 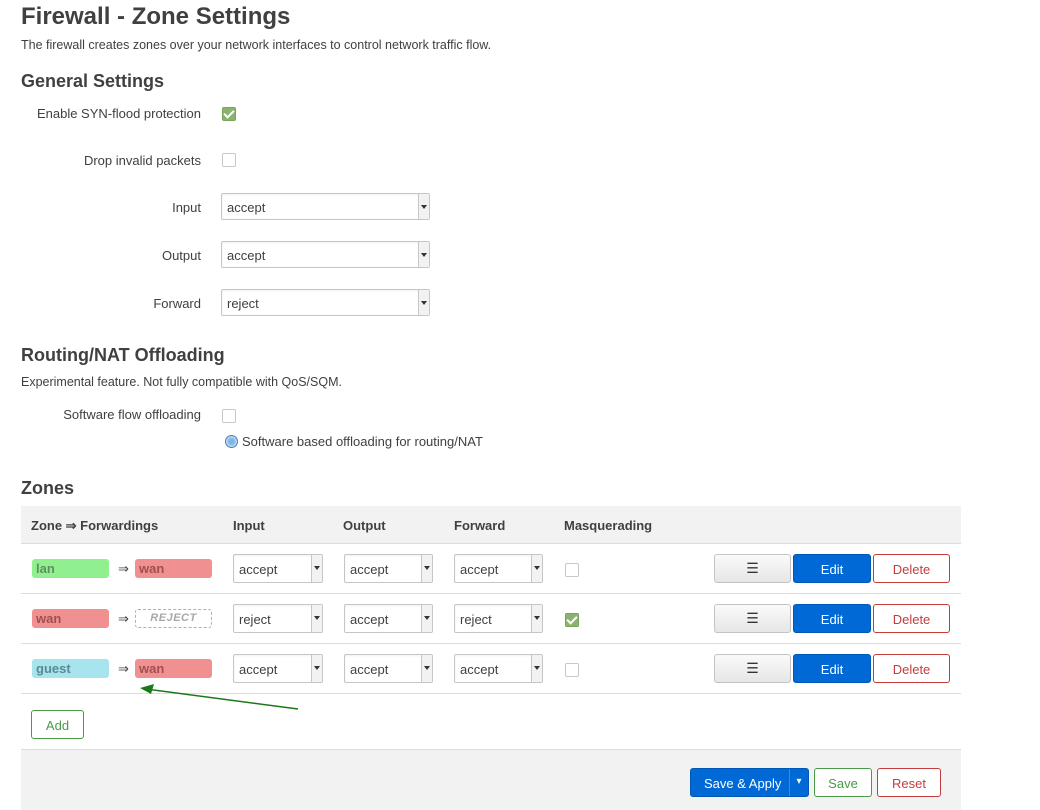 I want to click on col-forward: Forward, so click(x=480, y=525).